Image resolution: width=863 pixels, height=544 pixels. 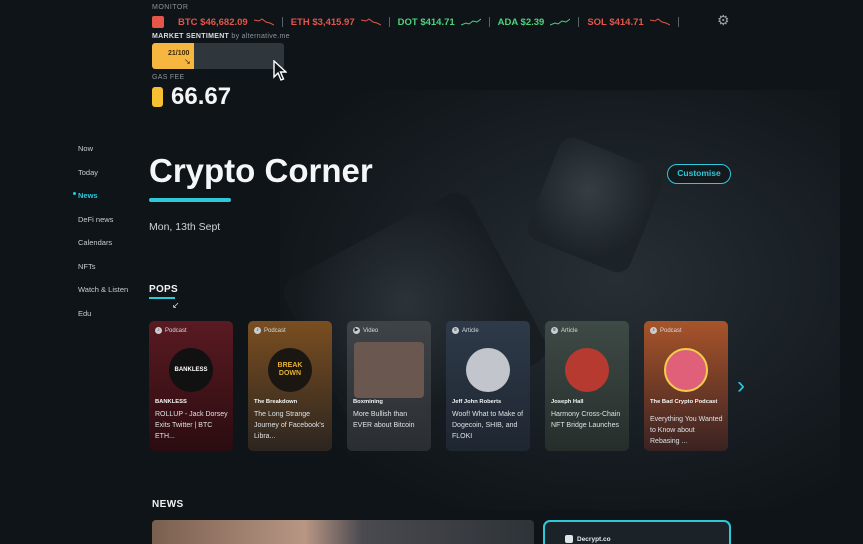 I want to click on pops-underline, so click(x=162, y=298).